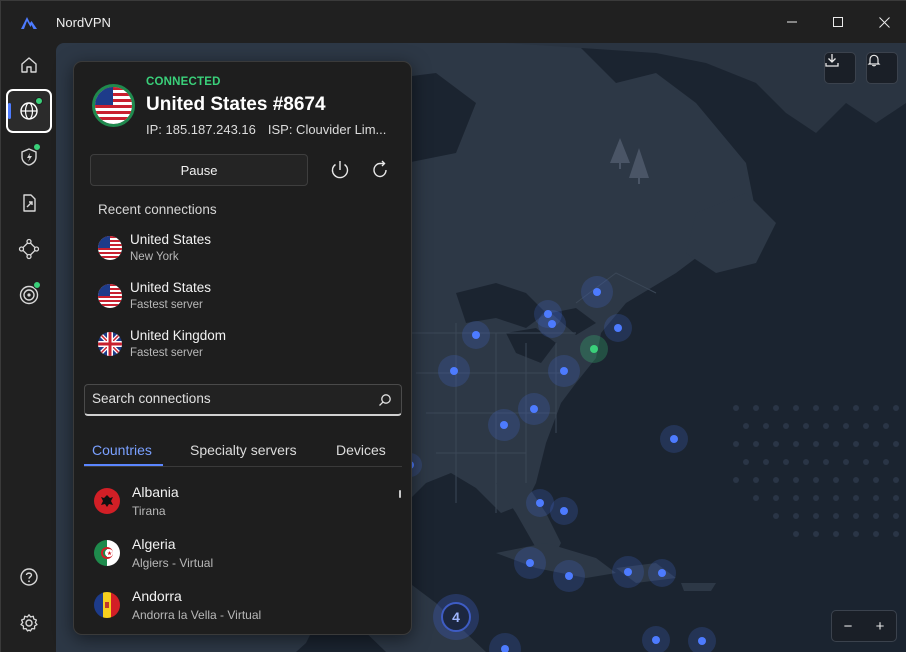  Describe the element at coordinates (199, 170) in the screenshot. I see `pause-button: Pause` at that location.